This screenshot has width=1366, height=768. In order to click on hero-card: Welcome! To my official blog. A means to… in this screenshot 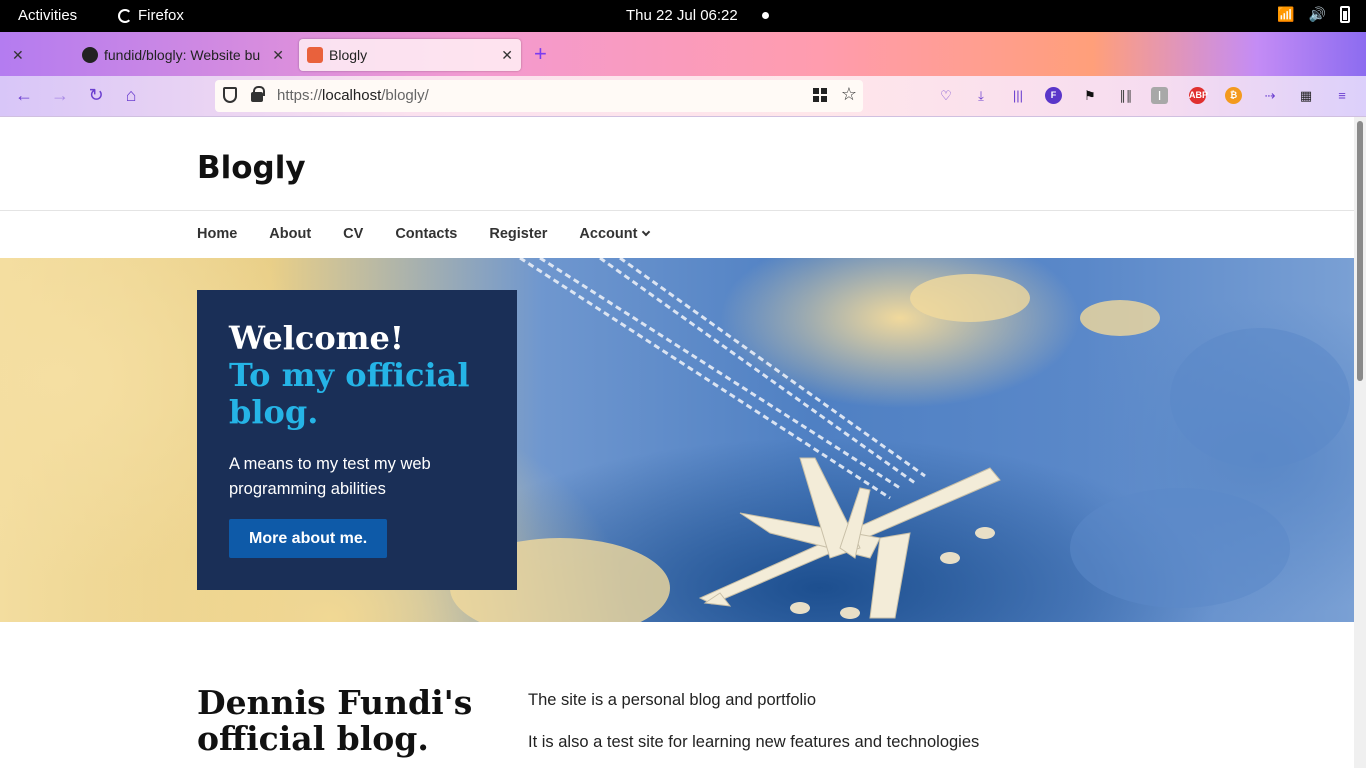, I will do `click(357, 440)`.